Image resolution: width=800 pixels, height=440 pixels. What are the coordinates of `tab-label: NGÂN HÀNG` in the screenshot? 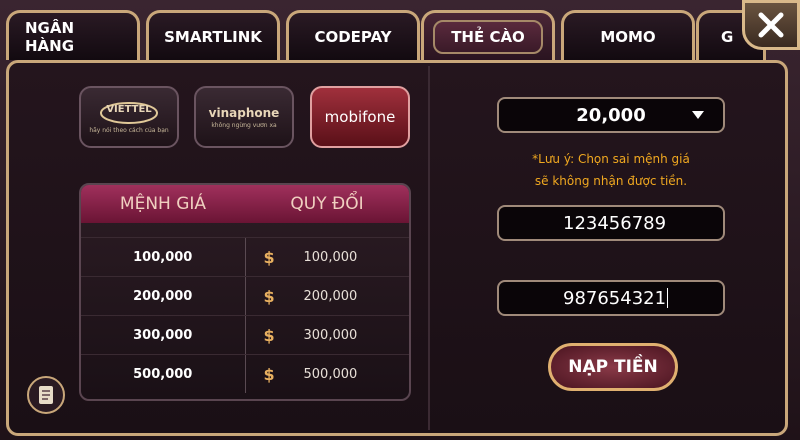 It's located at (50, 36).